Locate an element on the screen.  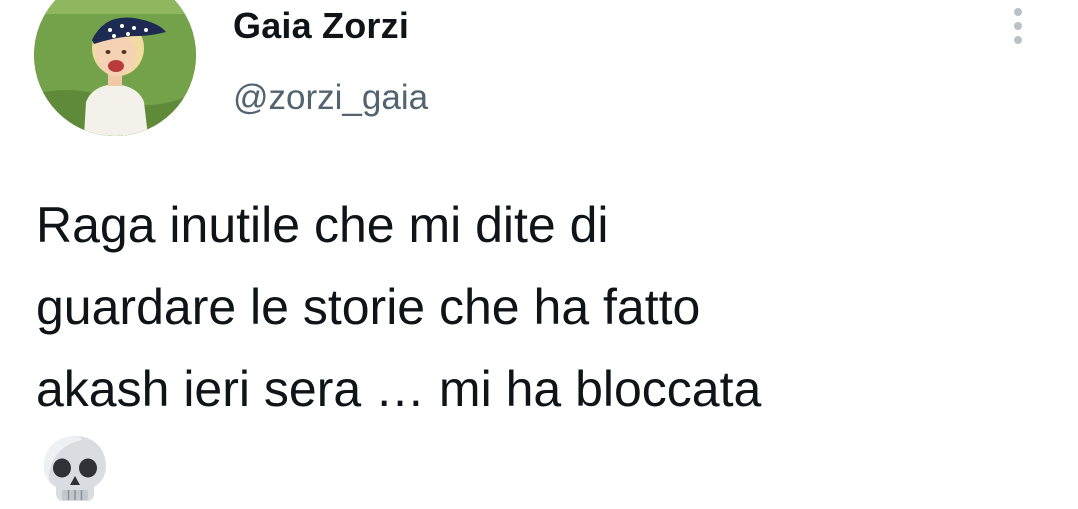
avatar is located at coordinates (115, 68).